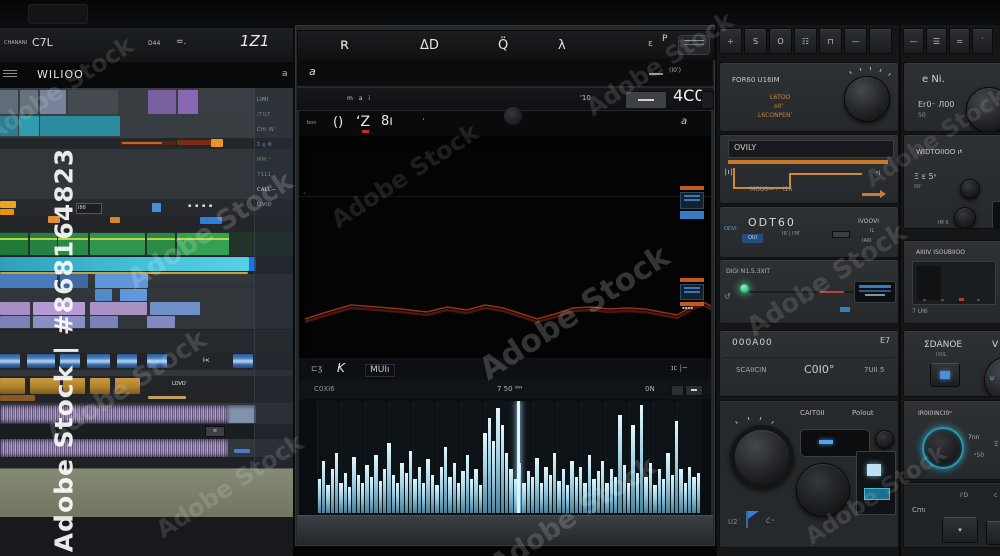 The height and width of the screenshot is (556, 1000). I want to click on playhead-cursor, so click(518, 457).